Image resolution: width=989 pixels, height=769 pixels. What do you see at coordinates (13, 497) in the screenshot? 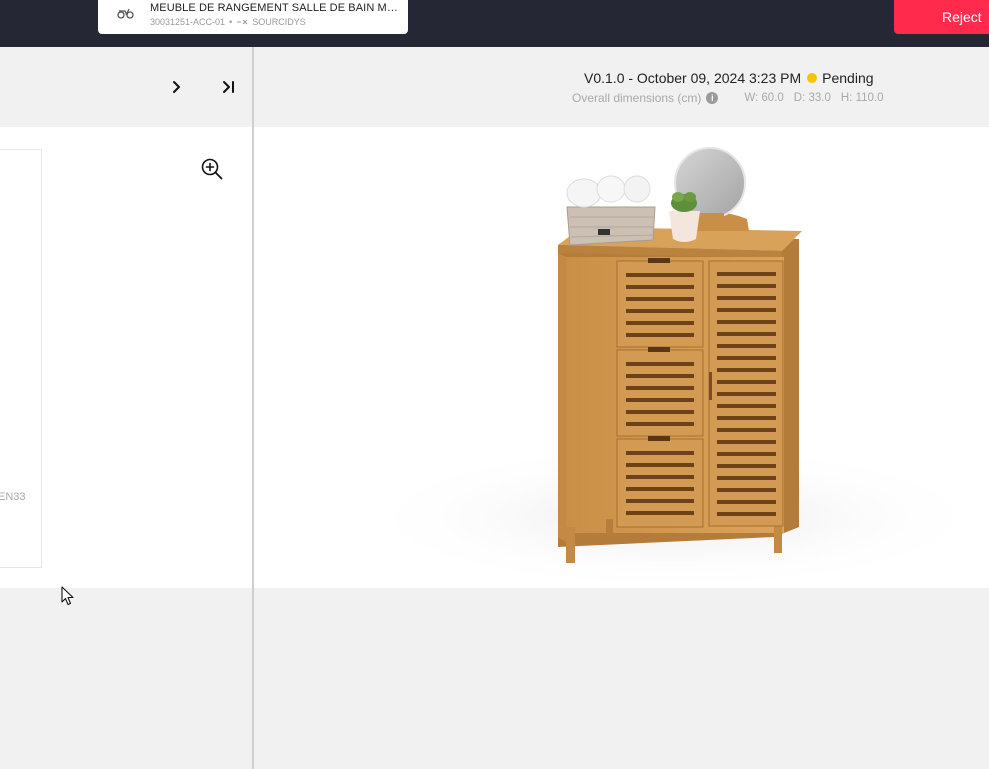
I see `thumbnail-code: EN33` at bounding box center [13, 497].